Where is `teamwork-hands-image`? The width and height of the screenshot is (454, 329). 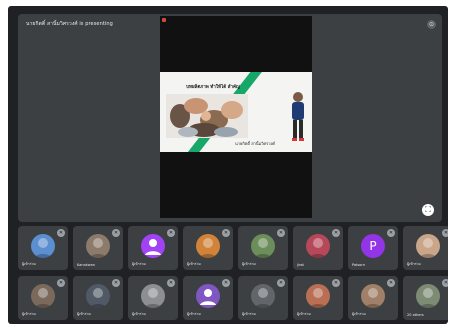 teamwork-hands-image is located at coordinates (207, 116).